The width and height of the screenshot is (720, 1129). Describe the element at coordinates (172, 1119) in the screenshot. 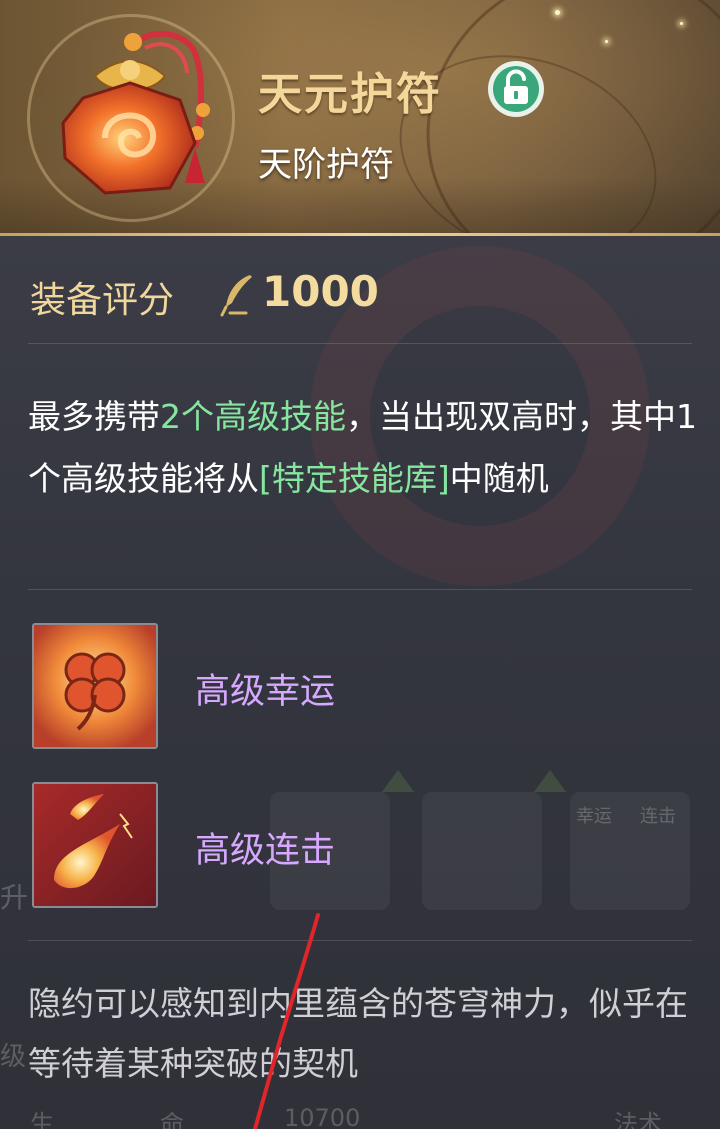

I see `background-stat-label: 命` at that location.